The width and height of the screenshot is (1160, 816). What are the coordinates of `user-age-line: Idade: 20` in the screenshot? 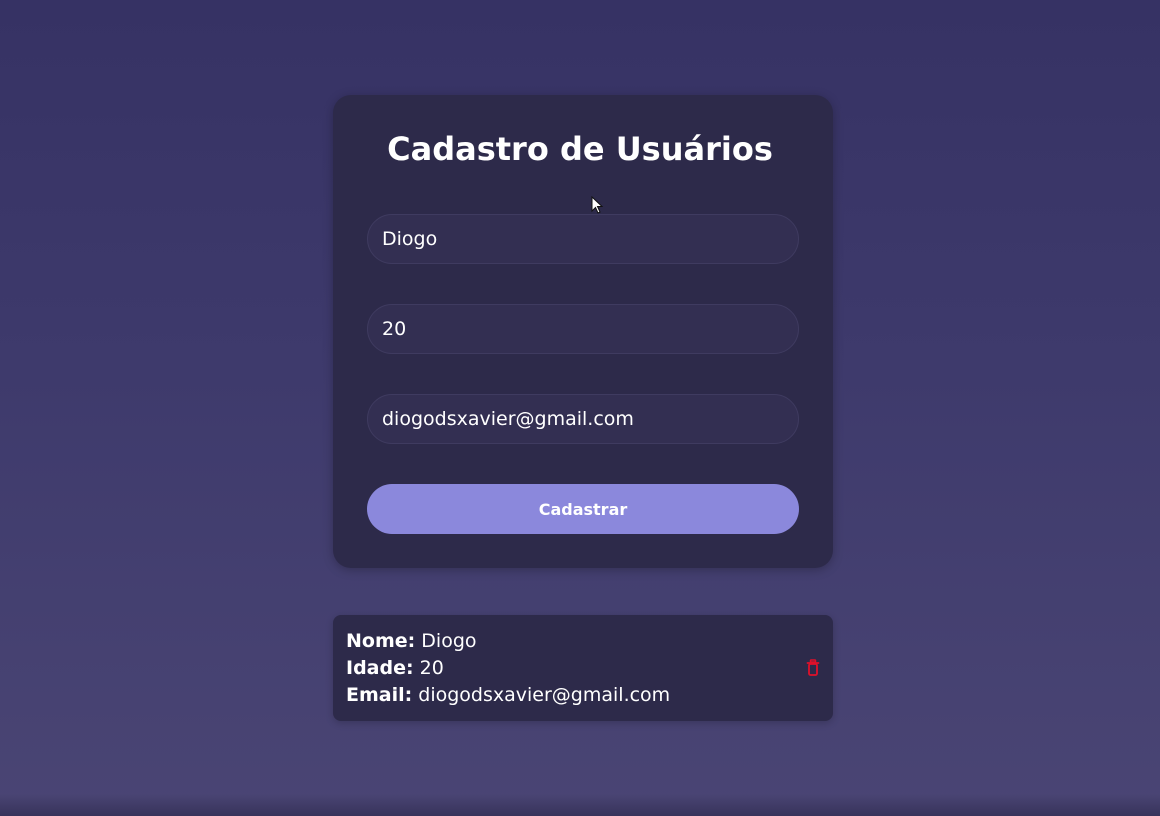 It's located at (583, 668).